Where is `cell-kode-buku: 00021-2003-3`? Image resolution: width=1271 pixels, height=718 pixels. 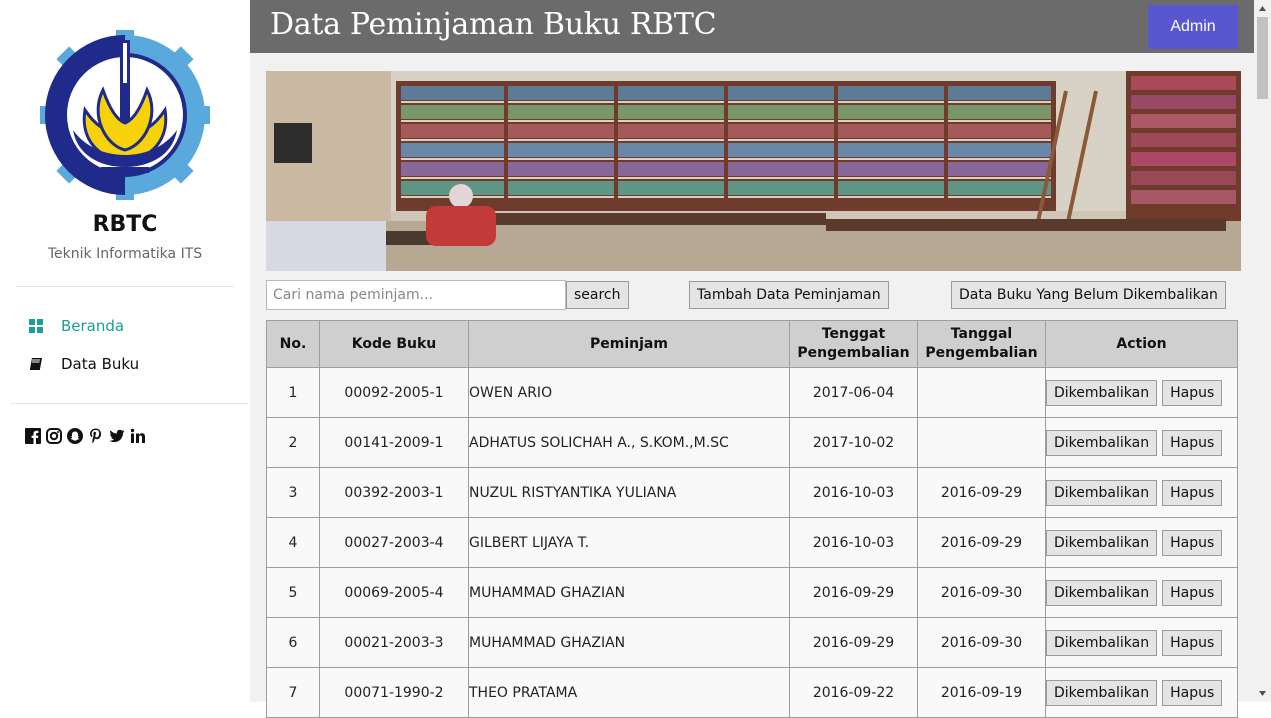
cell-kode-buku: 00021-2003-3 is located at coordinates (394, 642).